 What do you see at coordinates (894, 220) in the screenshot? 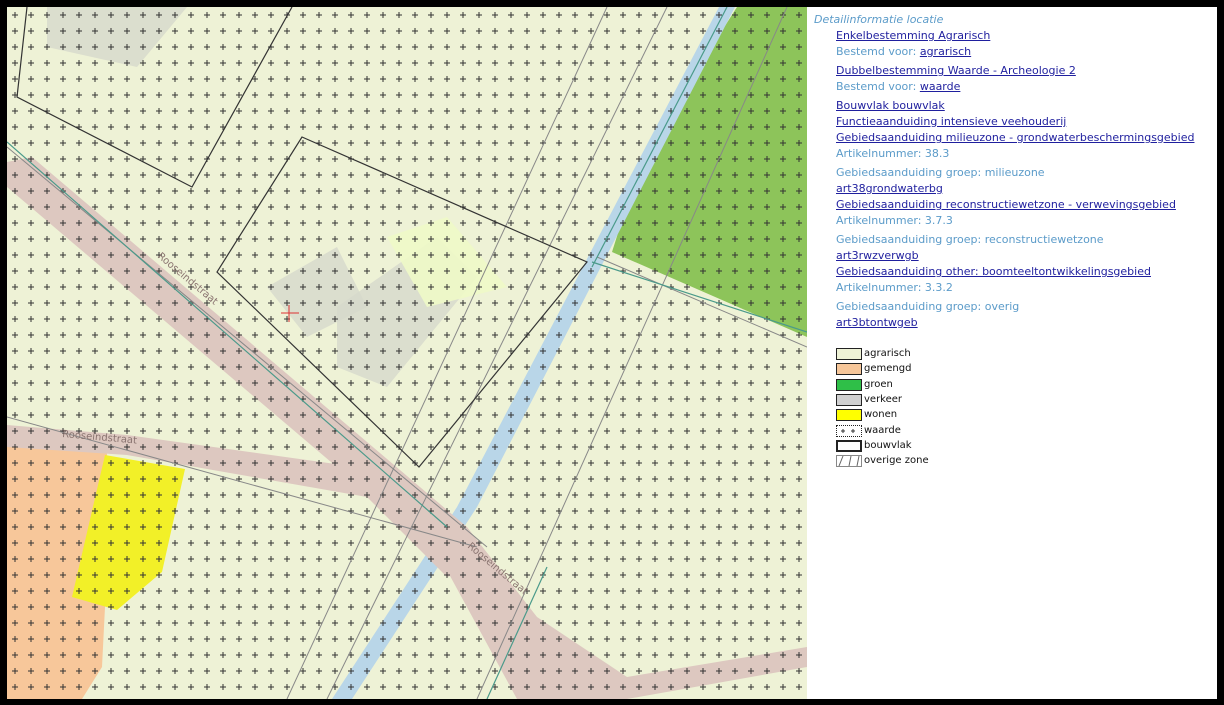
I see `info-label-row: Artikelnummer: 3.7.3` at bounding box center [894, 220].